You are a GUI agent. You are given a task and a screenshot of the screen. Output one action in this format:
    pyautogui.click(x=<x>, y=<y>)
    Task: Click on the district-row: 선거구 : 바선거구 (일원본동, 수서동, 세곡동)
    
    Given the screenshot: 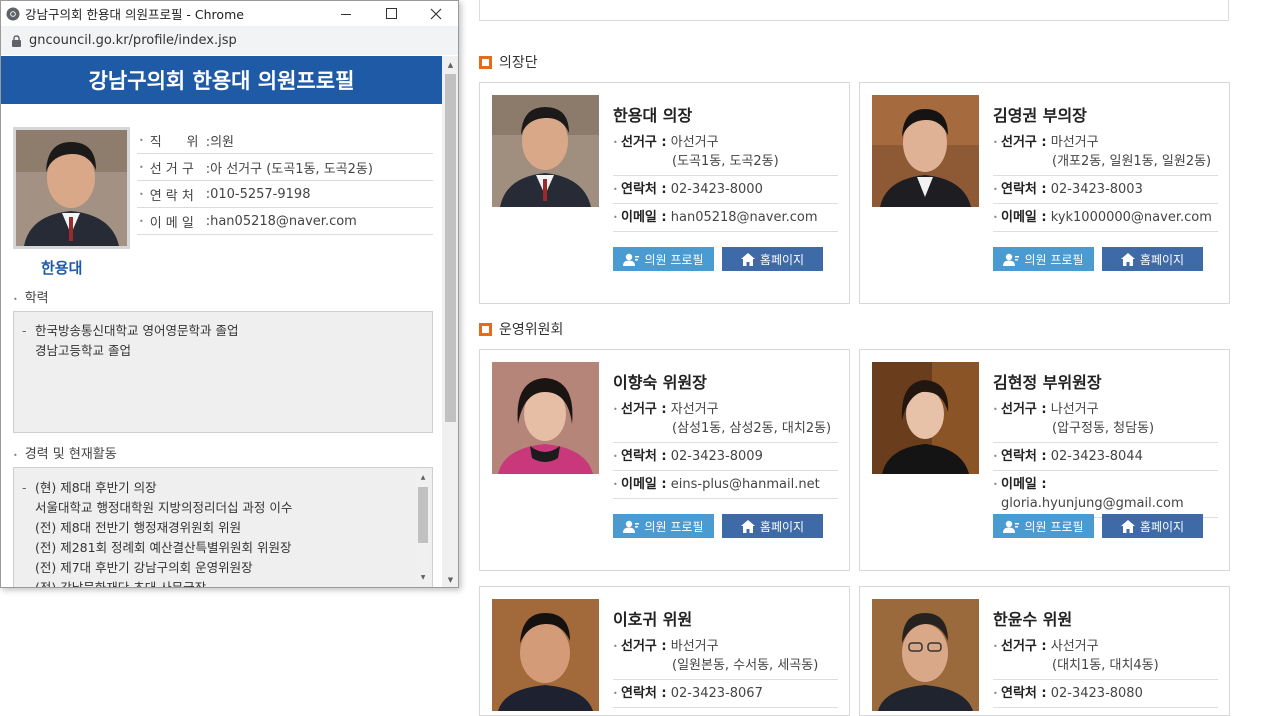 What is the action you would take?
    pyautogui.click(x=725, y=658)
    